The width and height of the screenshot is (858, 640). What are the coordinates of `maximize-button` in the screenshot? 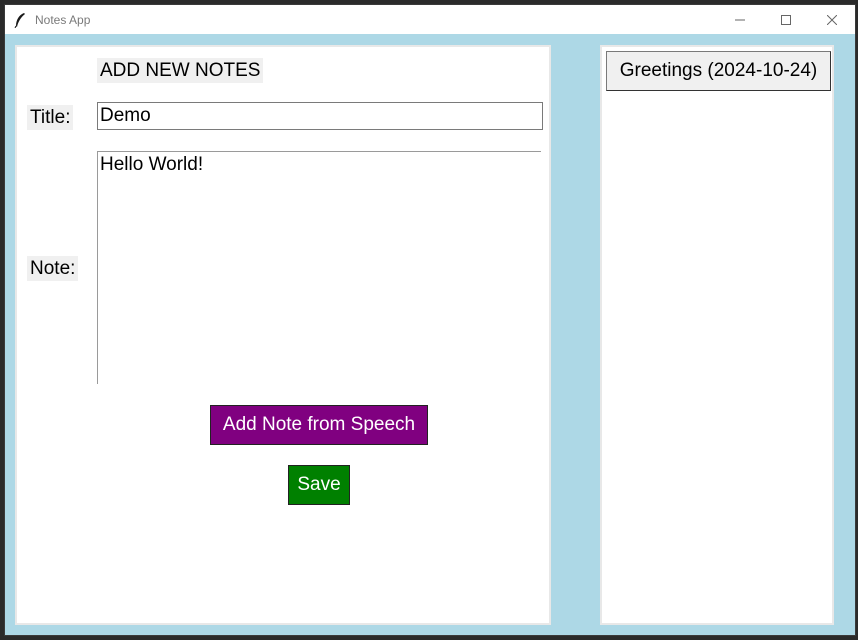 It's located at (786, 19).